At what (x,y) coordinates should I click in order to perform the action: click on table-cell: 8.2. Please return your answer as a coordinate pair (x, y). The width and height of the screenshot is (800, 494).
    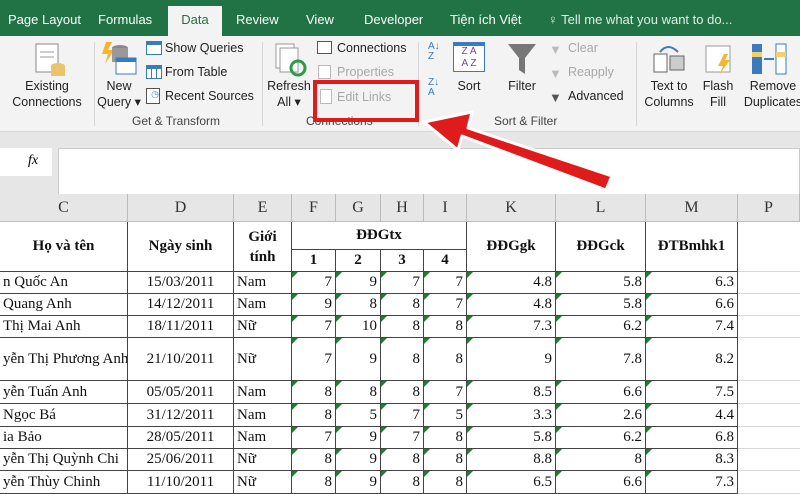
    Looking at the image, I should click on (692, 359).